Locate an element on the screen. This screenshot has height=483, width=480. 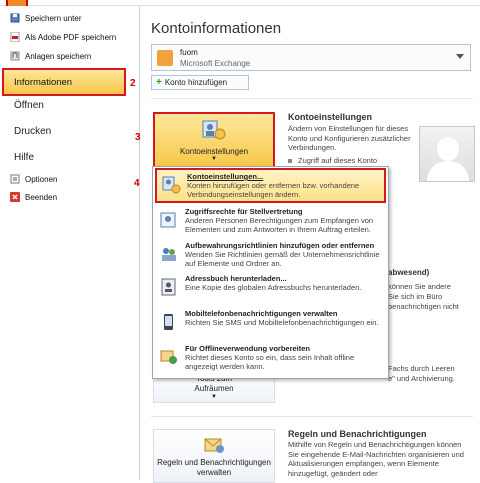
rules-title: Regeln und Benachrichtigungen is located at coordinates (357, 434).